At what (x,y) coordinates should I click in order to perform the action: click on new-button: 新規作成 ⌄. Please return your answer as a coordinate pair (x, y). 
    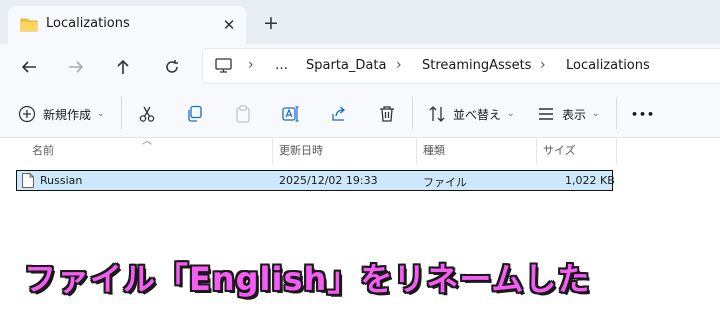
    Looking at the image, I should click on (61, 114).